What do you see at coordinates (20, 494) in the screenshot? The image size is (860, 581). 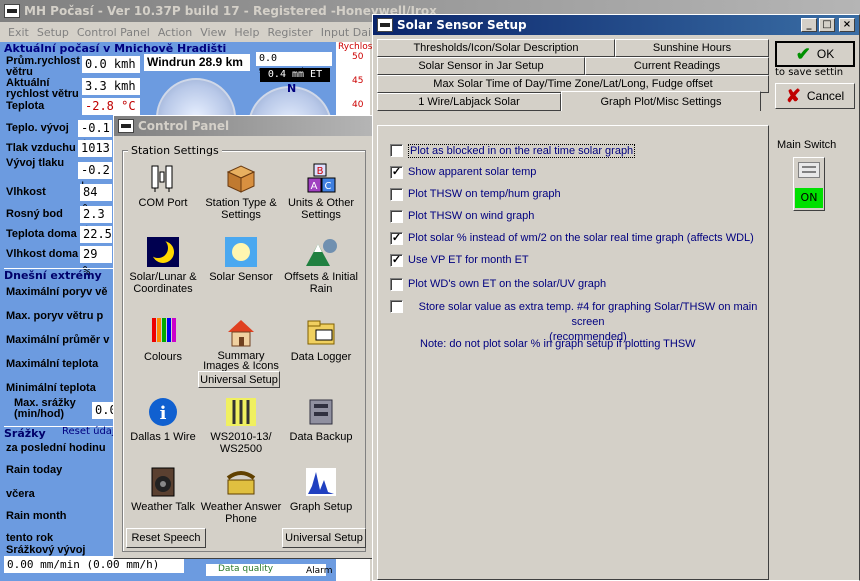 I see `rain-yesterday: včera` at bounding box center [20, 494].